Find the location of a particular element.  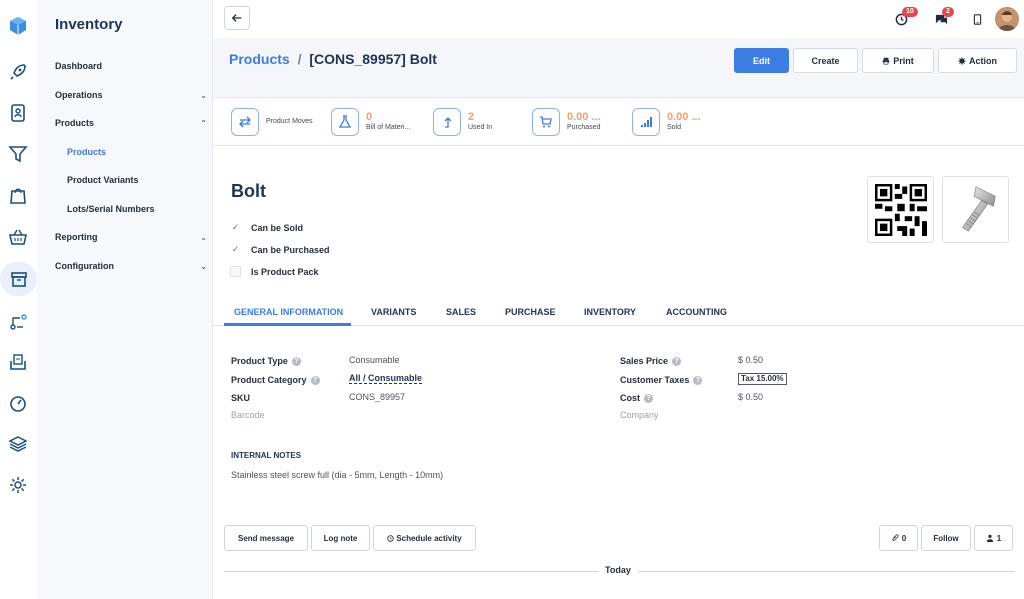

messages-button: 2 is located at coordinates (944, 16).